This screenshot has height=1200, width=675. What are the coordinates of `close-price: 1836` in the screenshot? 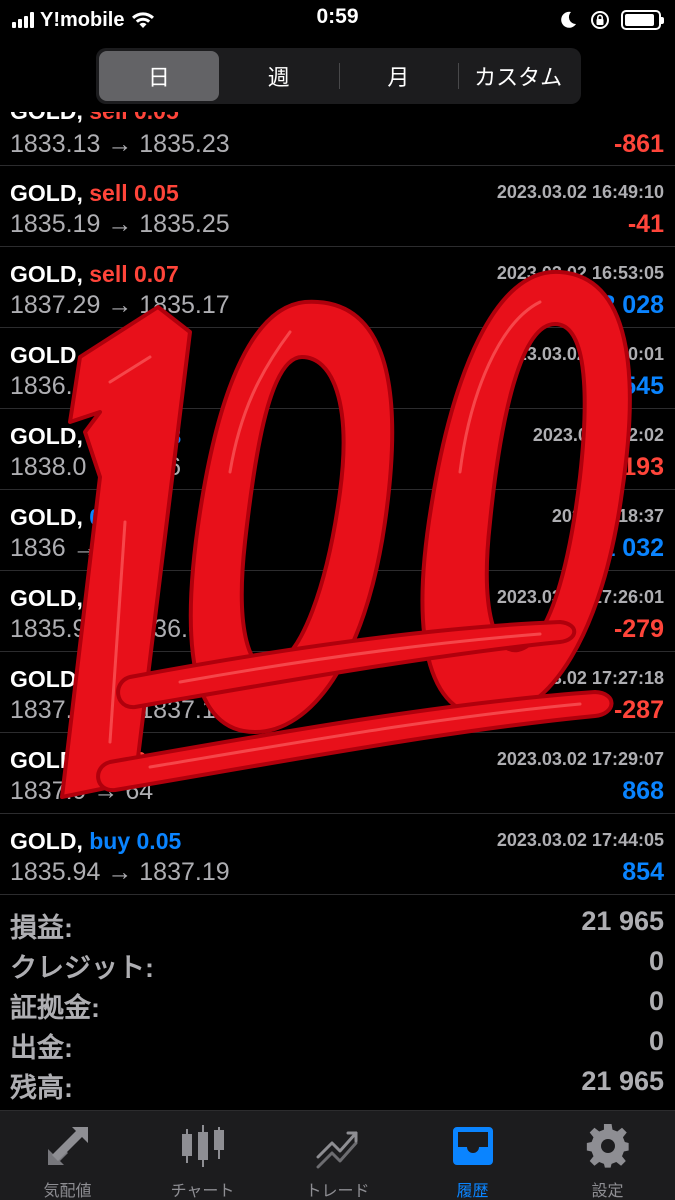 It's located at (153, 467).